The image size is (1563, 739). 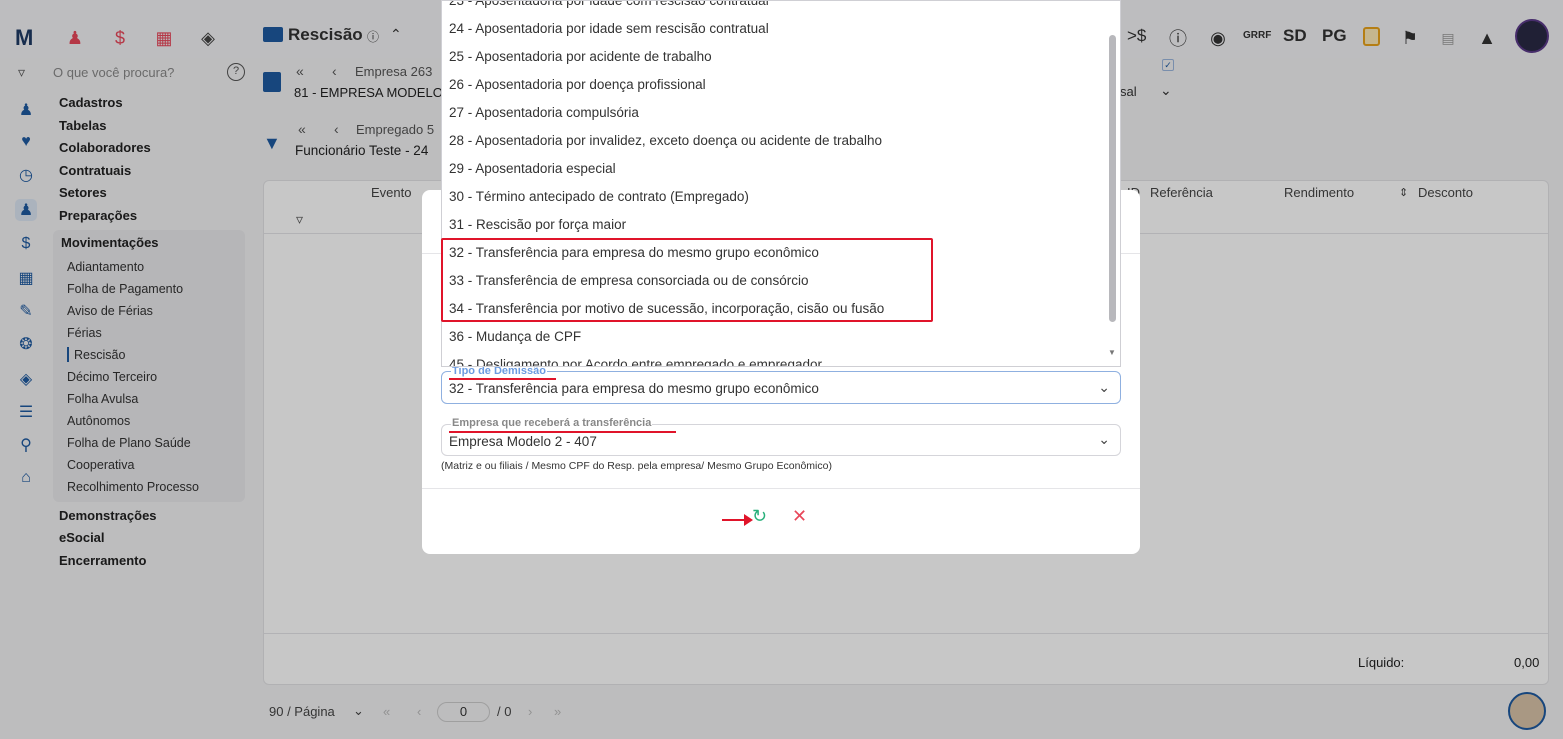 I want to click on dropdown-scrollbar, so click(x=1112, y=178).